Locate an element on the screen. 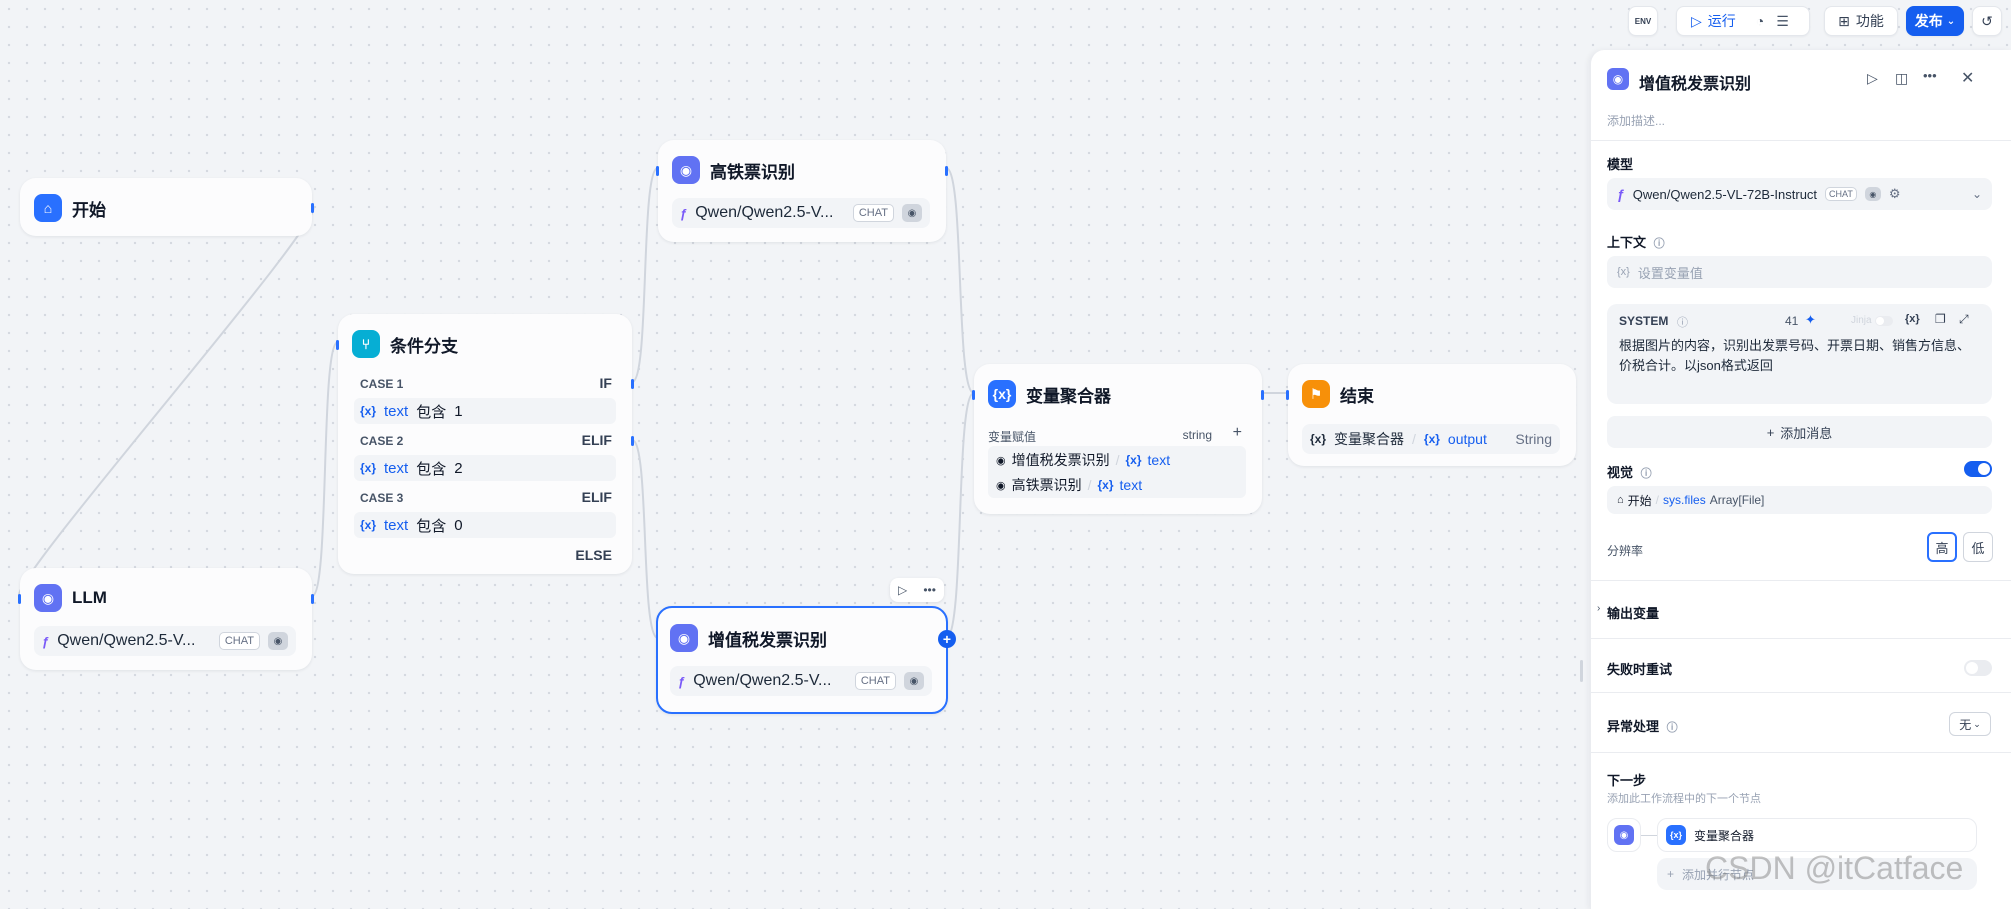 This screenshot has width=2011, height=909. output-variable-row: {x} 变量聚合器 / {x} output String is located at coordinates (1431, 439).